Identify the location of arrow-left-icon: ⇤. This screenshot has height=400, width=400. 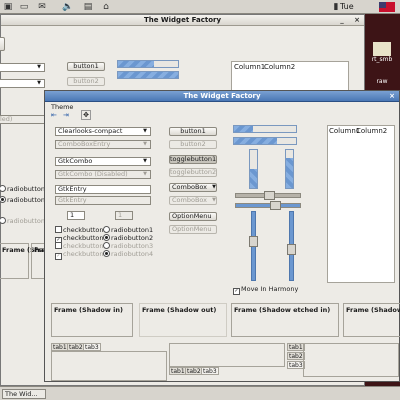
(55, 115).